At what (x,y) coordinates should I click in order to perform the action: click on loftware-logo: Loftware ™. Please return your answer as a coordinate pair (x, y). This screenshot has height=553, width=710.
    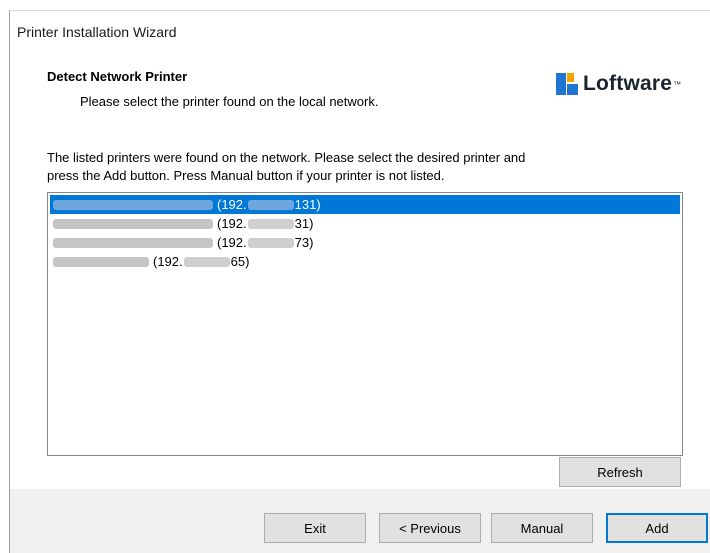
    Looking at the image, I should click on (618, 84).